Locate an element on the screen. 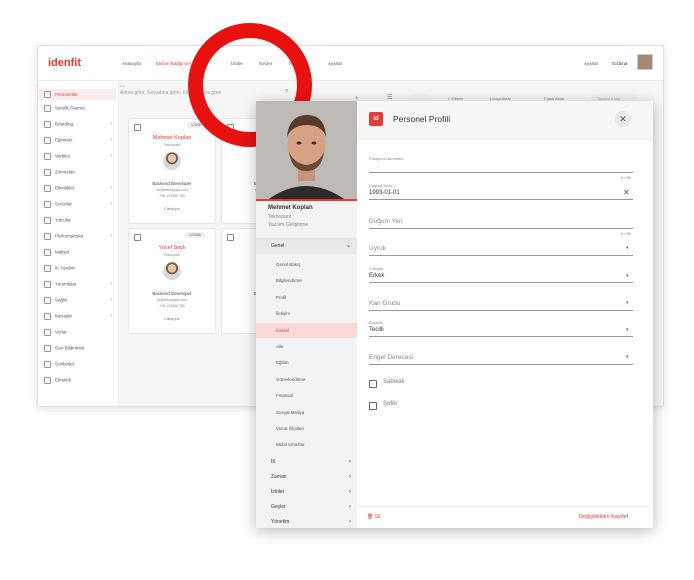 The image size is (694, 580). sidebar-item: Yolcular is located at coordinates (80, 220).